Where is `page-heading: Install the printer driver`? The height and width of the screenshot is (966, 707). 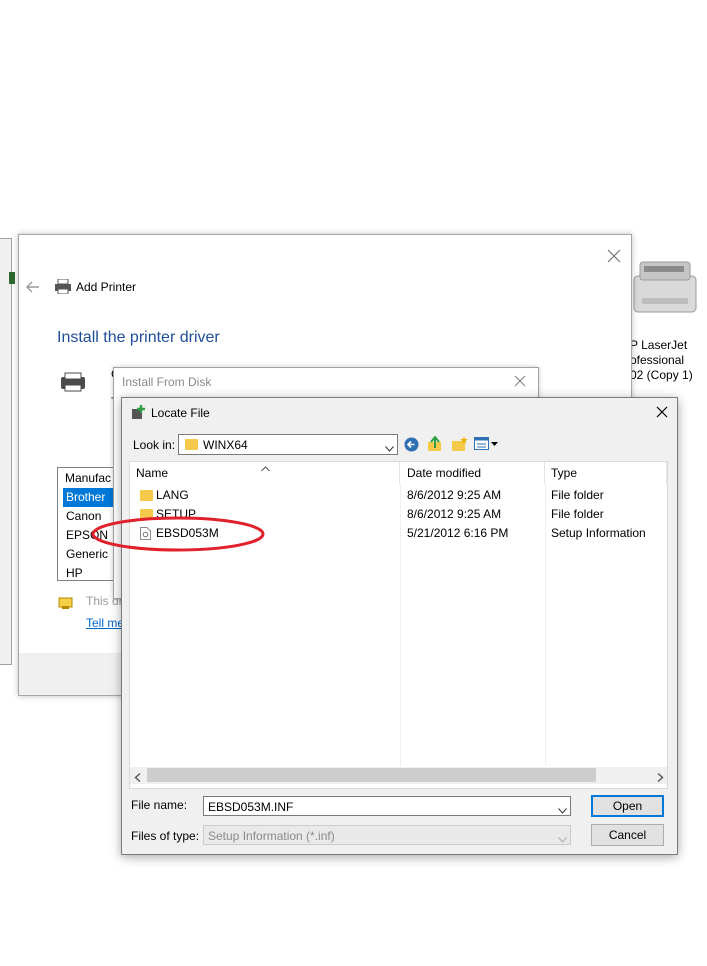 page-heading: Install the printer driver is located at coordinates (138, 337).